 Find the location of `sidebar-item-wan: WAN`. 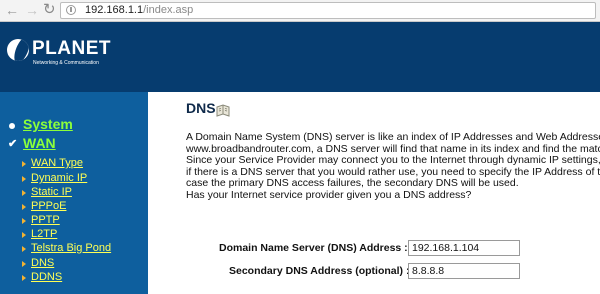

sidebar-item-wan: WAN is located at coordinates (39, 143).